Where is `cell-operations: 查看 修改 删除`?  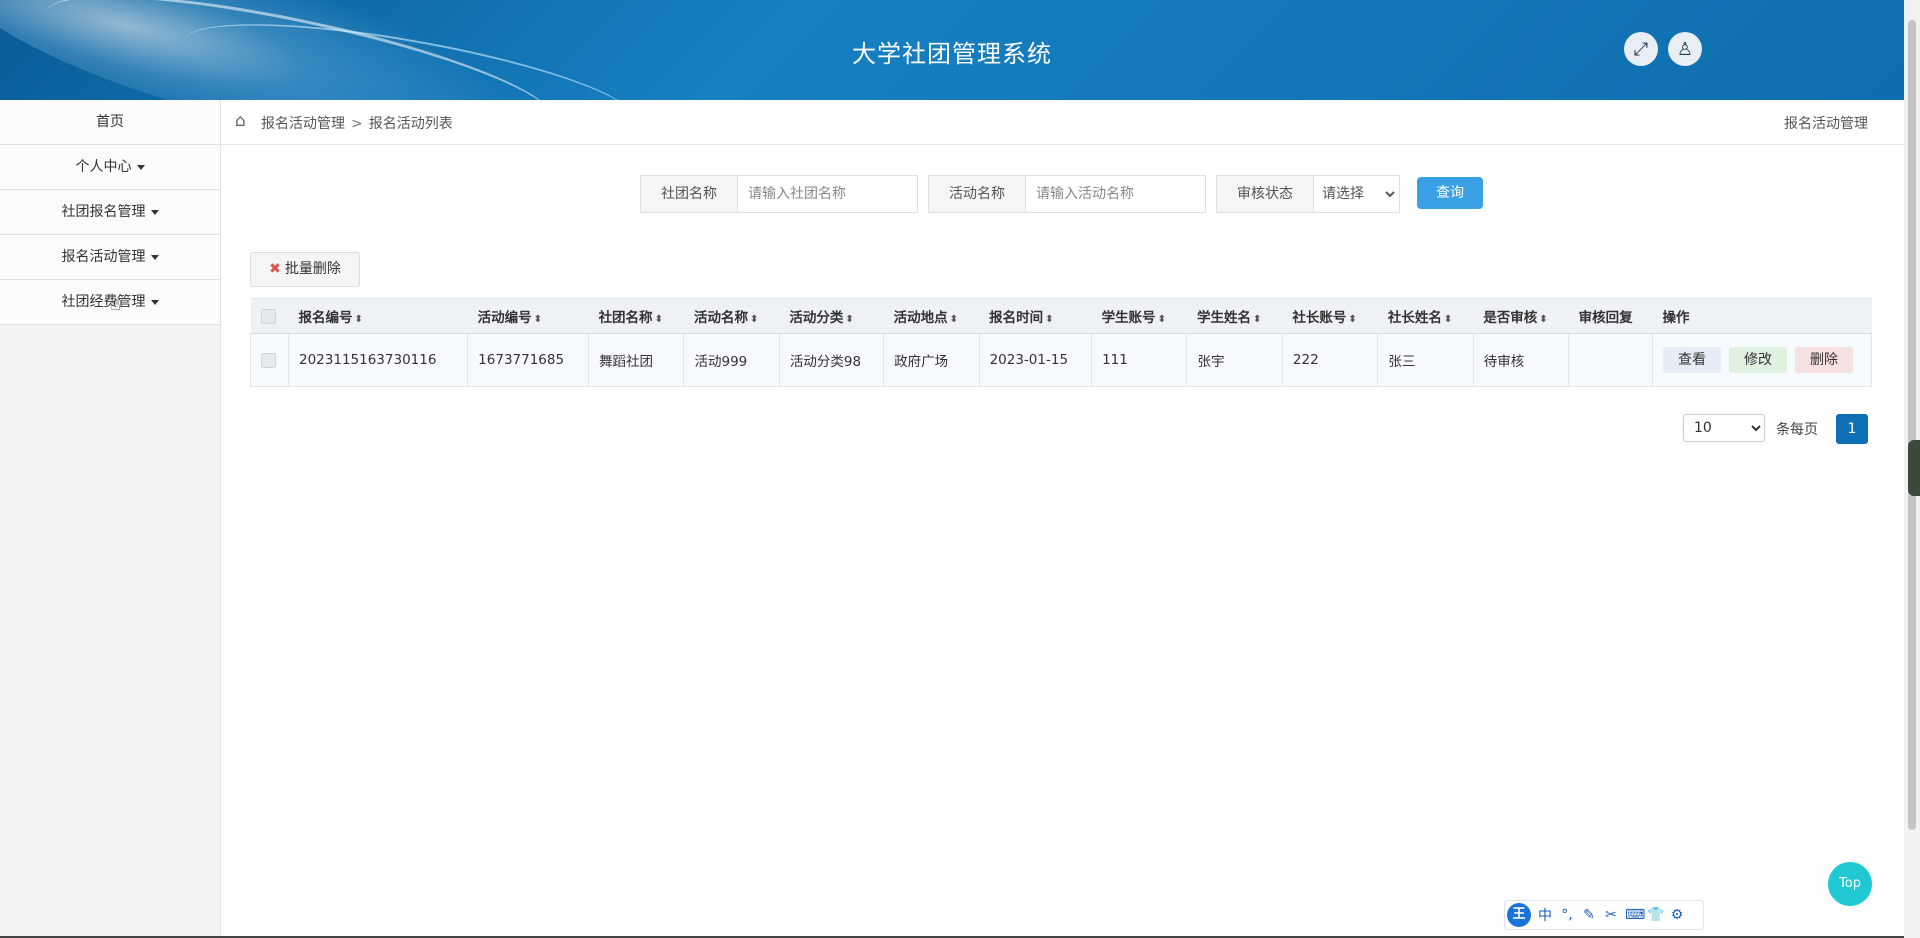
cell-operations: 查看 修改 删除 is located at coordinates (1762, 360).